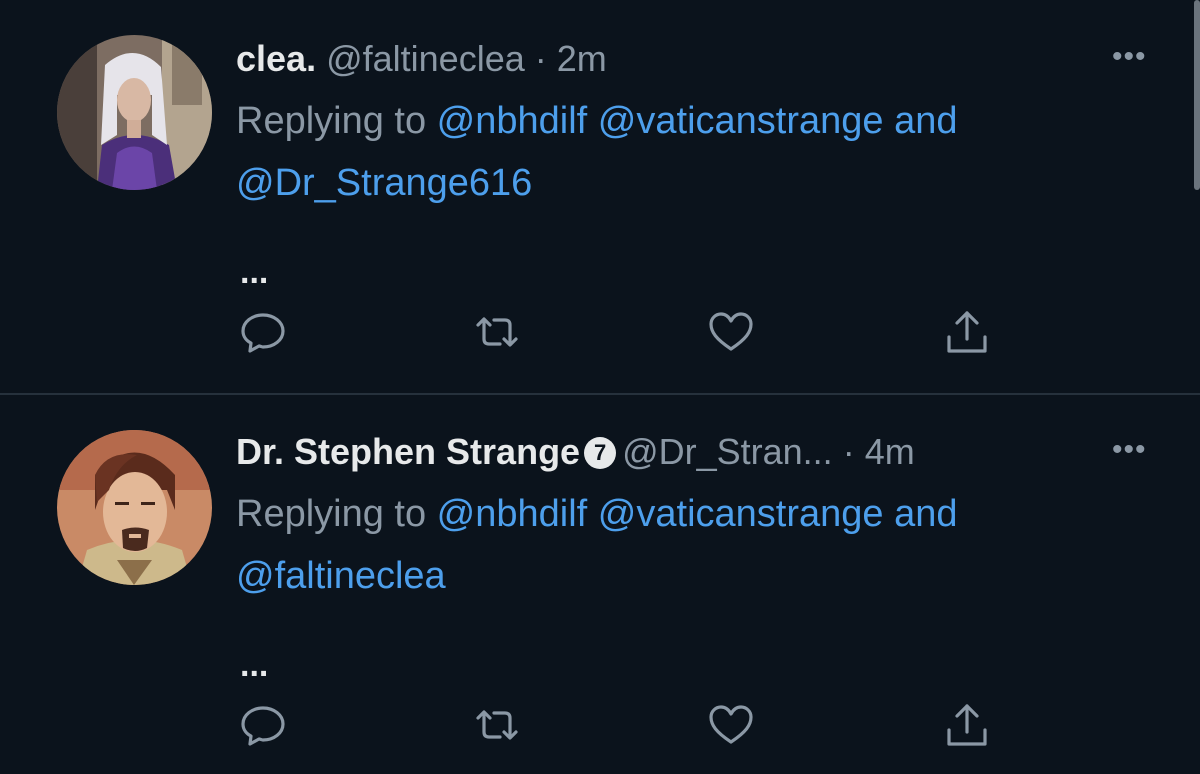  Describe the element at coordinates (890, 451) in the screenshot. I see `timestamp: 4m` at that location.